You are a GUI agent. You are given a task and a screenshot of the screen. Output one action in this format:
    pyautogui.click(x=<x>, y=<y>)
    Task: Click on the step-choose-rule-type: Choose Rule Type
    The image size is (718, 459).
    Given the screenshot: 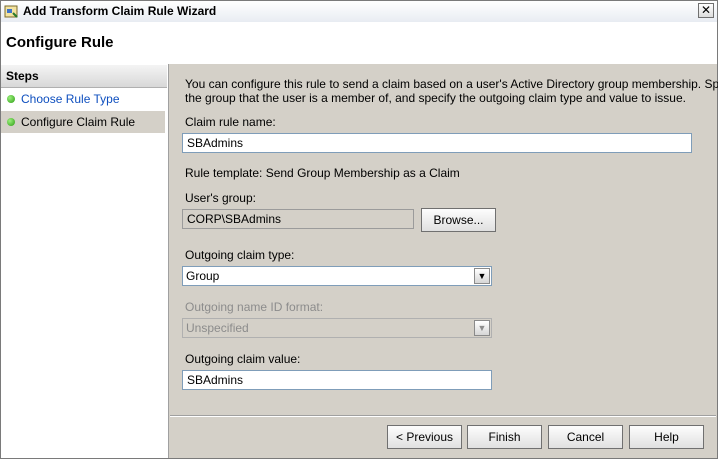 What is the action you would take?
    pyautogui.click(x=83, y=99)
    